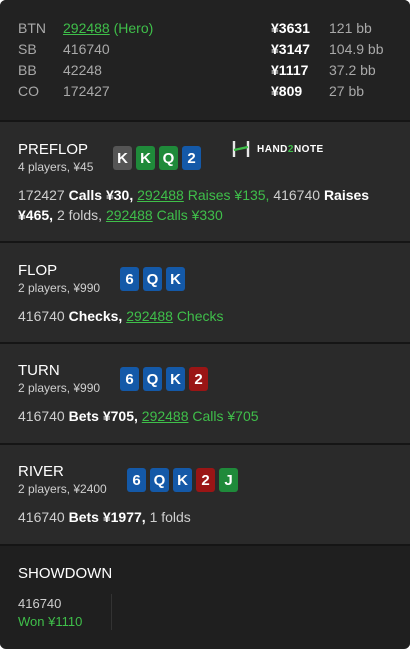  Describe the element at coordinates (290, 149) in the screenshot. I see `hand2note-logo-text: HAND2NOTE` at that location.